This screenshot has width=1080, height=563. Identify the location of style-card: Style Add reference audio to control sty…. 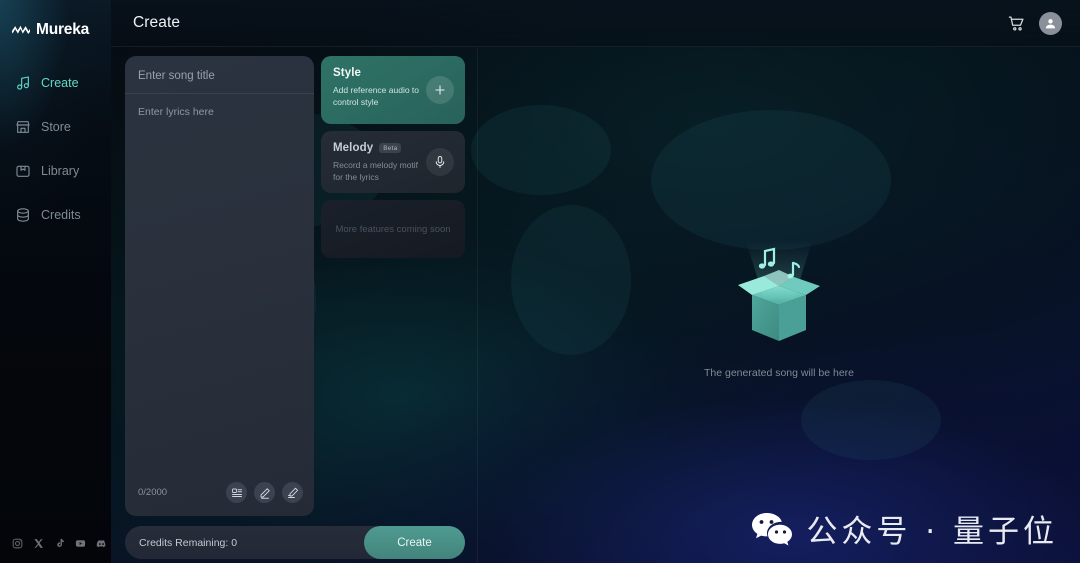
(393, 90).